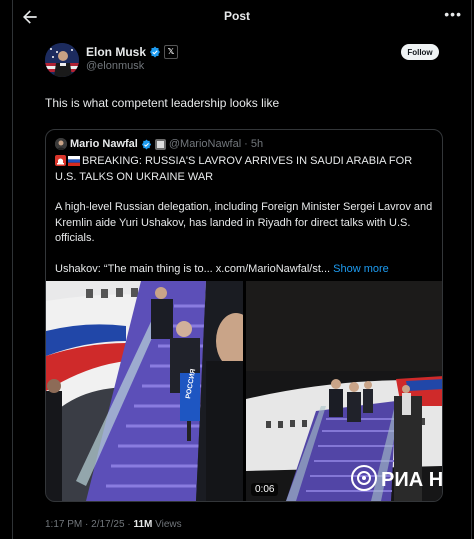 This screenshot has height=539, width=474. What do you see at coordinates (168, 524) in the screenshot?
I see `views-label: Views` at bounding box center [168, 524].